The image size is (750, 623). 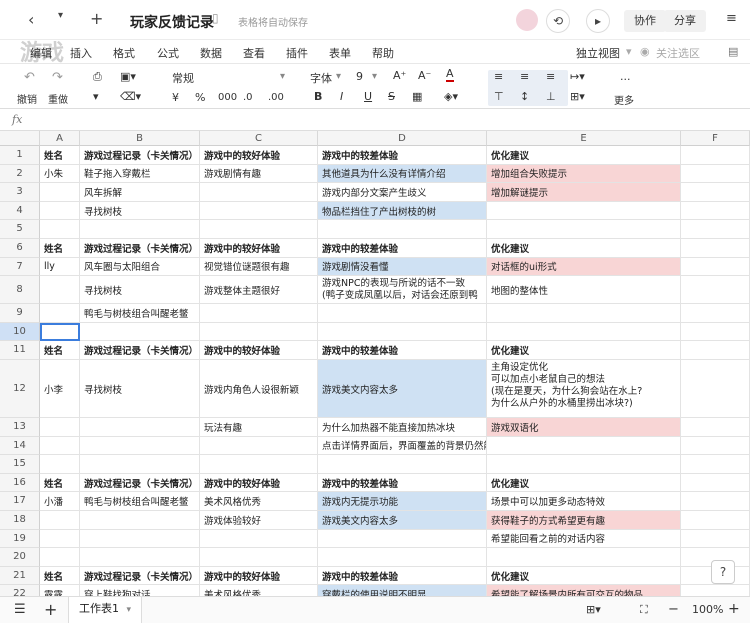 I want to click on row-header: 22, so click(x=20, y=590).